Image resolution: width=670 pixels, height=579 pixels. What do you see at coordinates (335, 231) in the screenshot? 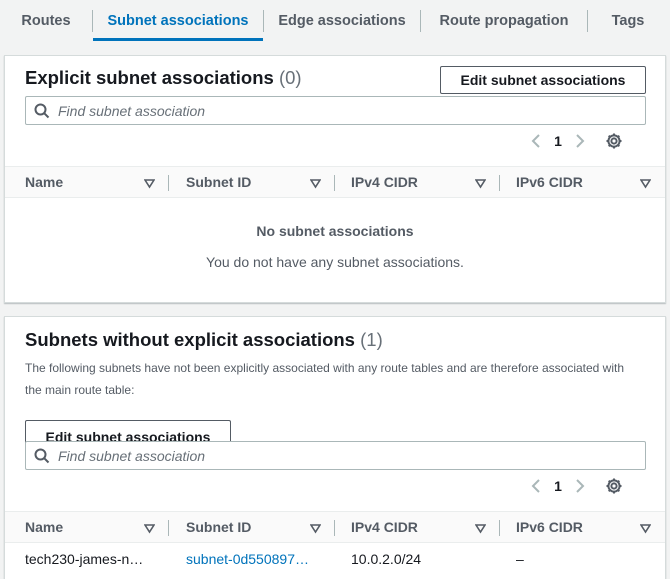
I see `empty-state-title: No subnet associations` at bounding box center [335, 231].